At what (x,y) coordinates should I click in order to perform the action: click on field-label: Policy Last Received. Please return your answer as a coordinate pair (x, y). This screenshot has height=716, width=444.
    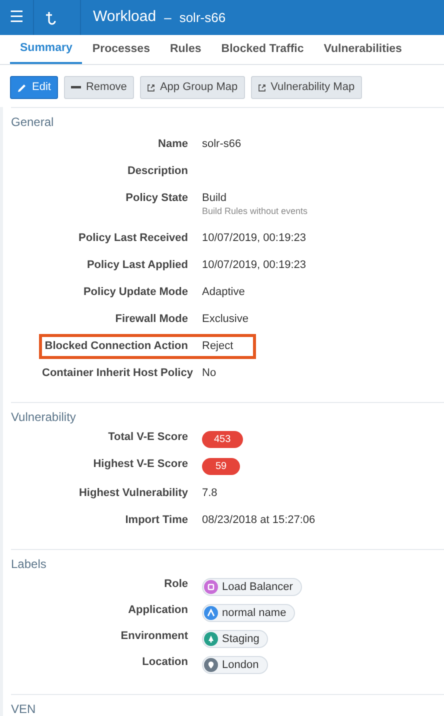
    Looking at the image, I should click on (133, 238).